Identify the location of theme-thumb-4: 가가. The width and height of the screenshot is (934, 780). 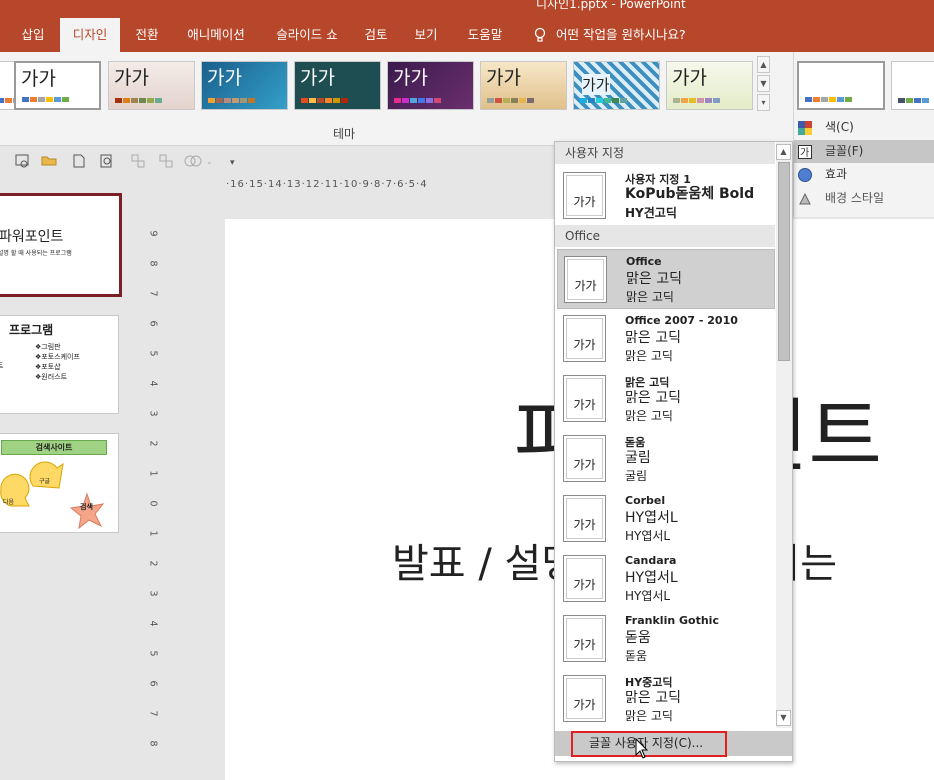
(337, 85).